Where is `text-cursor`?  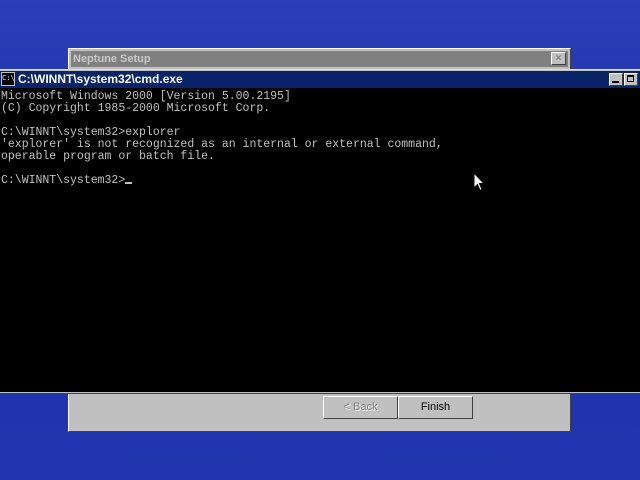
text-cursor is located at coordinates (129, 183).